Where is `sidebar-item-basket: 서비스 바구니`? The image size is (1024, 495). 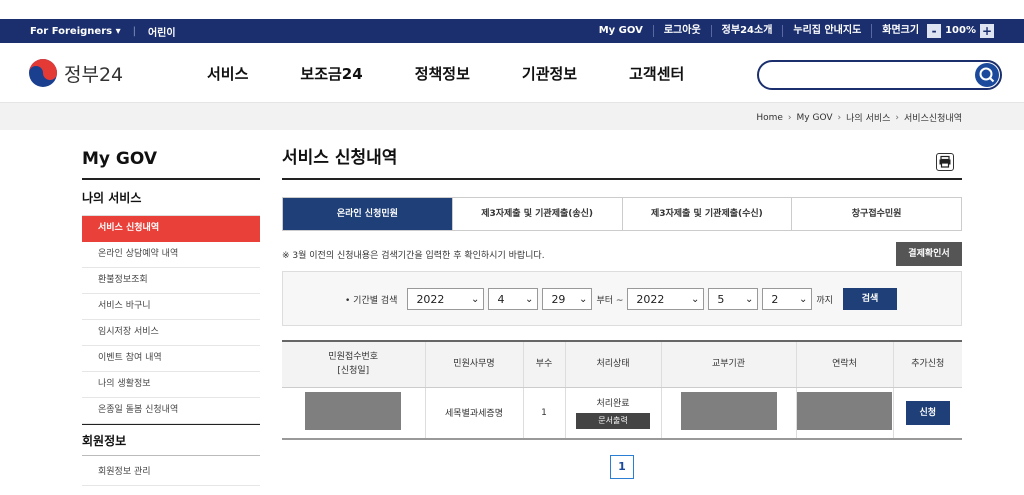 sidebar-item-basket: 서비스 바구니 is located at coordinates (171, 307).